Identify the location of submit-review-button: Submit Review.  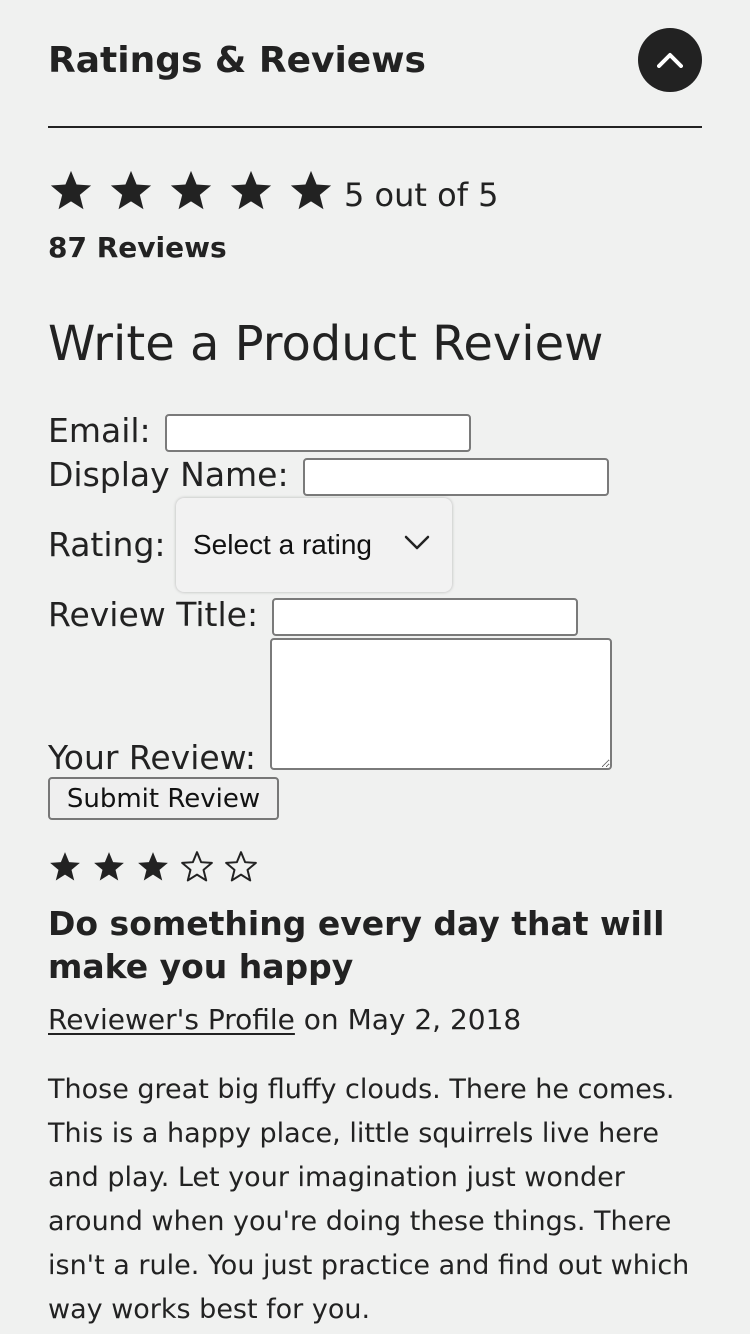
(163, 798).